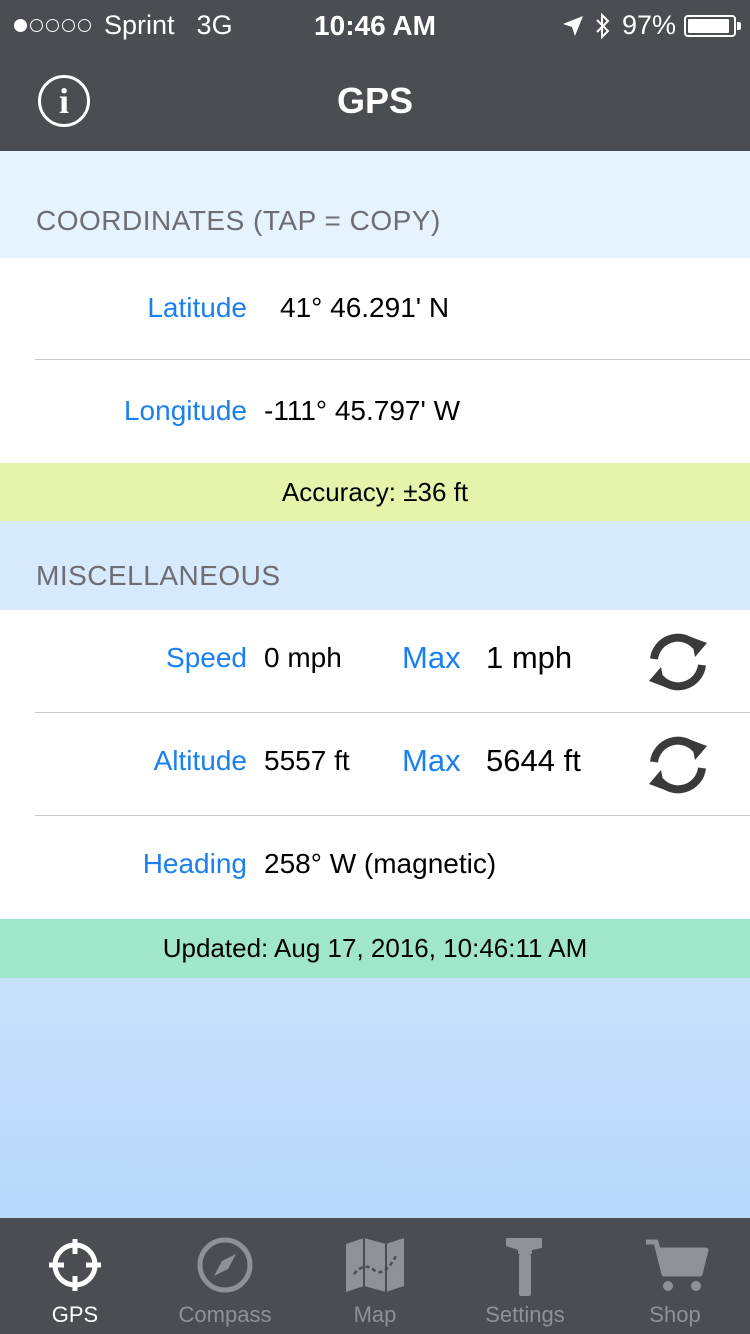 This screenshot has height=1334, width=750. I want to click on bluetooth-icon, so click(603, 25).